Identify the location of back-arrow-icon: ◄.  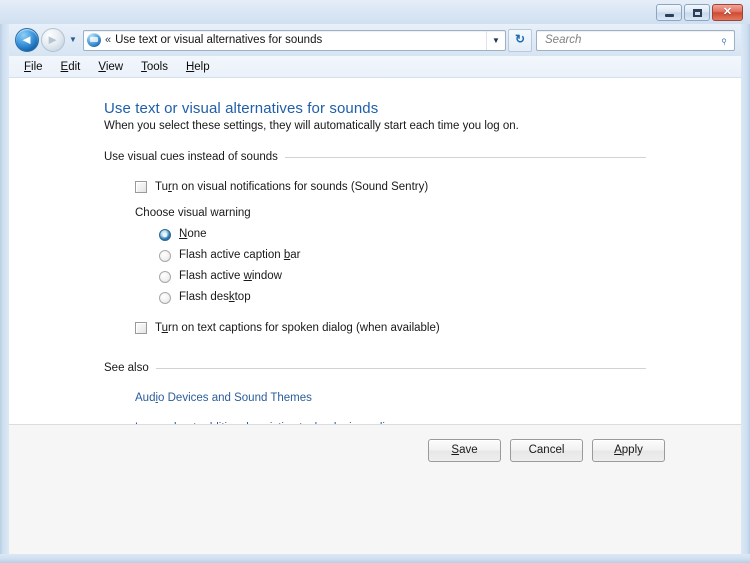
(26, 39).